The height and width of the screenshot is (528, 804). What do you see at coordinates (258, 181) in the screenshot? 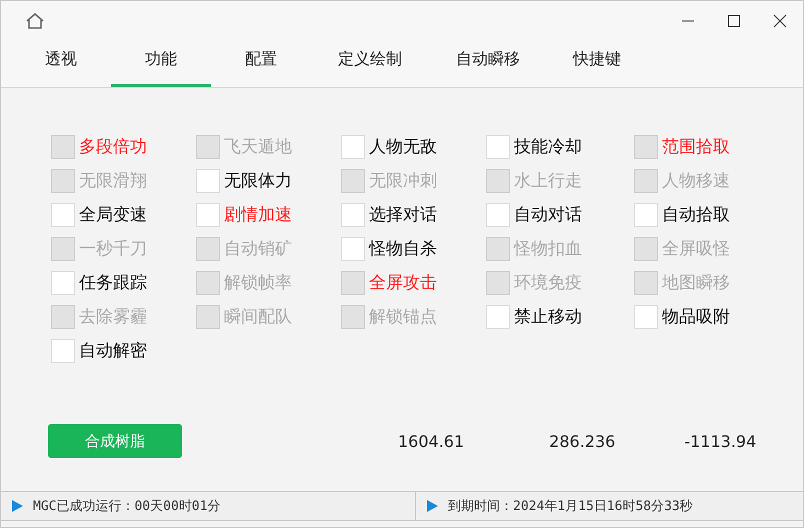
I see `option-label: 无限体力` at bounding box center [258, 181].